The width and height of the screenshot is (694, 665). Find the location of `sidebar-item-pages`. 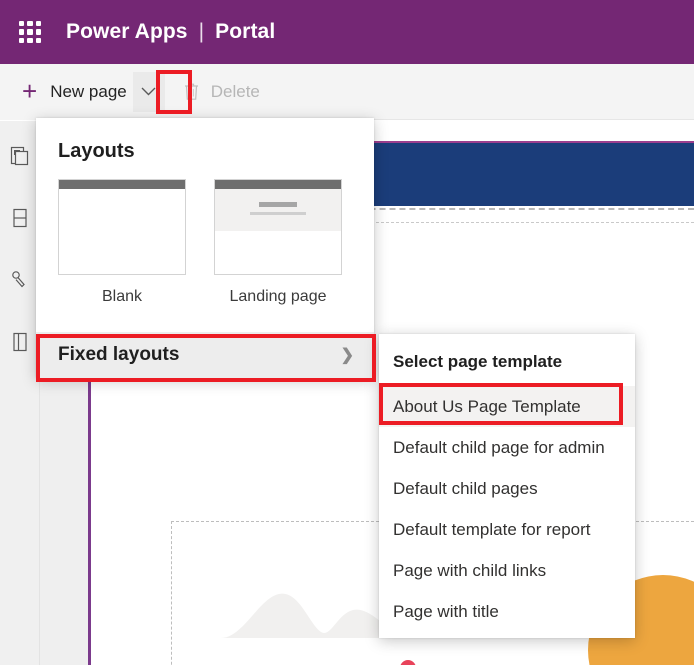

sidebar-item-pages is located at coordinates (20, 156).